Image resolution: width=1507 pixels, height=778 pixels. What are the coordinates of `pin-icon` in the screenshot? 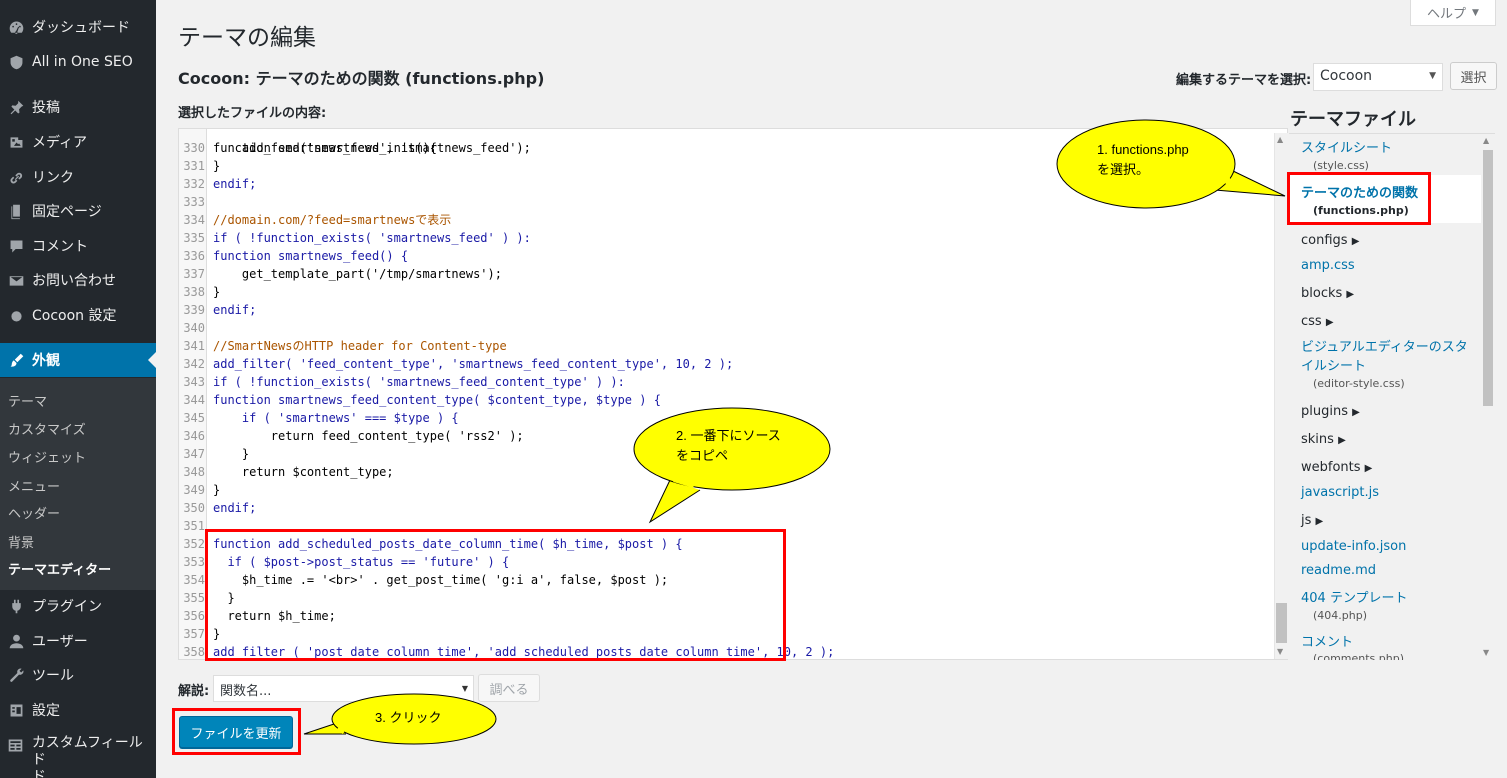 It's located at (16, 107).